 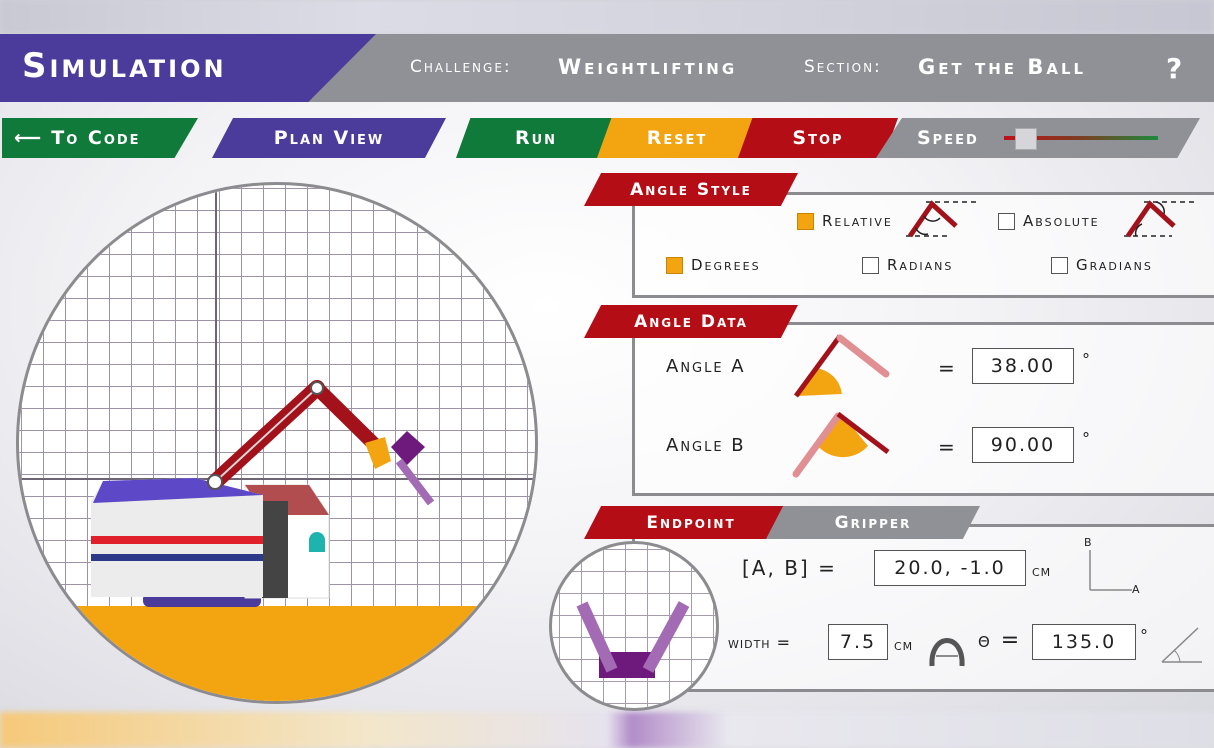 I want to click on ab-label: [A, B] =, so click(x=789, y=568).